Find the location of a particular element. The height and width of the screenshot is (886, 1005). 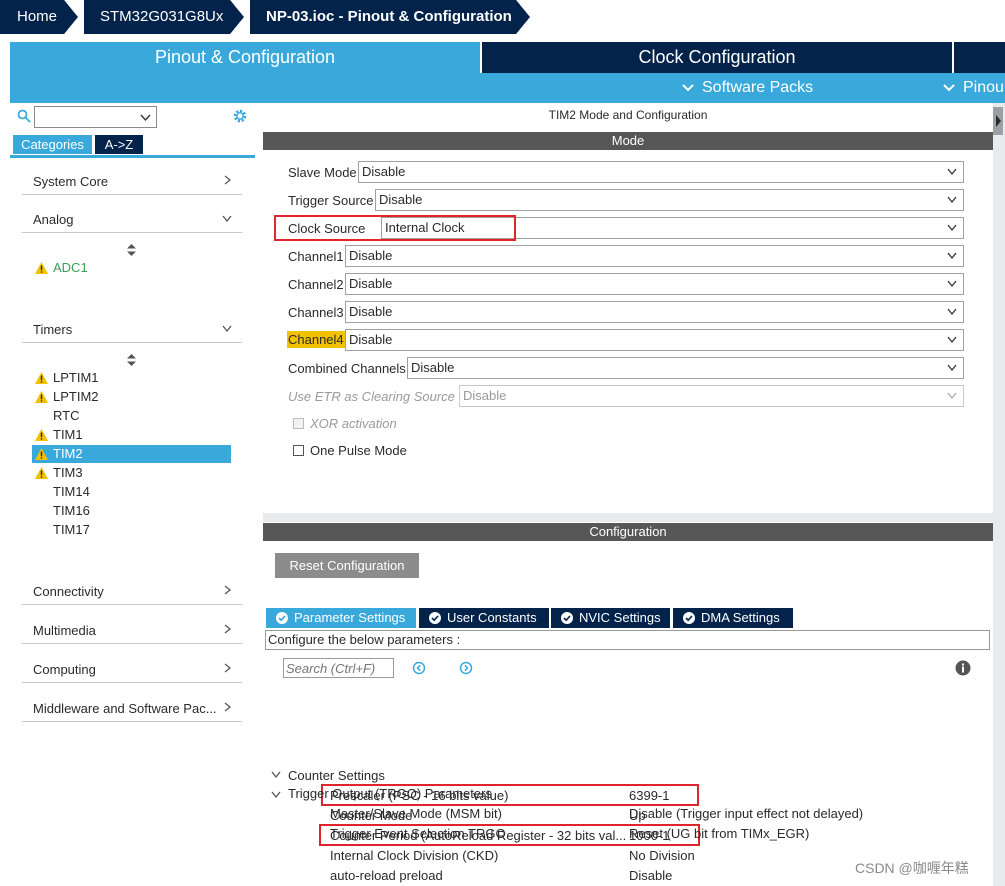

breadcrumb-device: STM32G031G8Ux is located at coordinates (159, 17).